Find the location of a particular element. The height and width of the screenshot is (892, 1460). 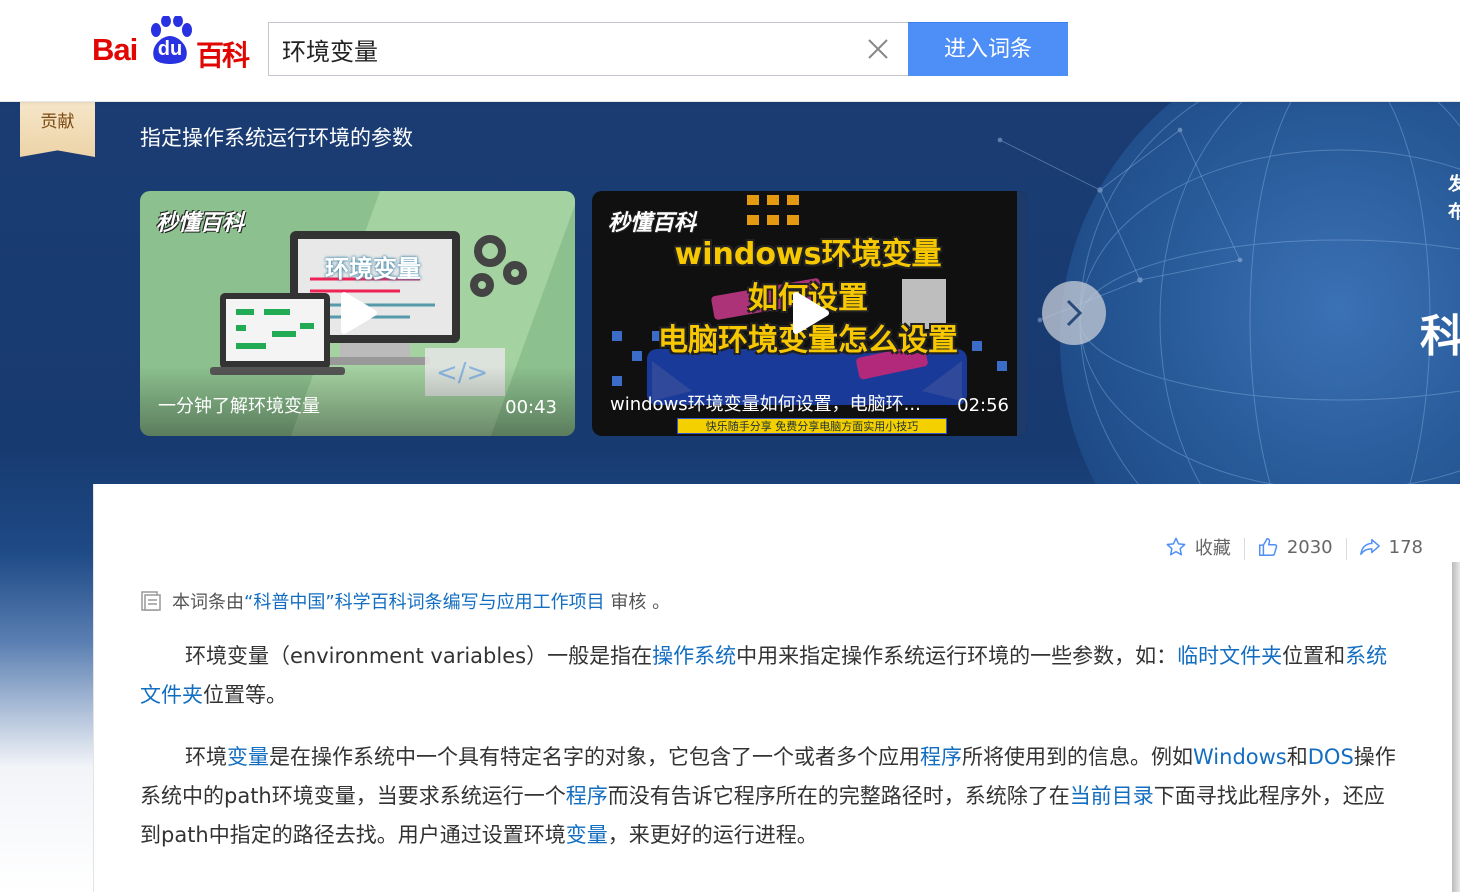

search-box is located at coordinates (588, 49).